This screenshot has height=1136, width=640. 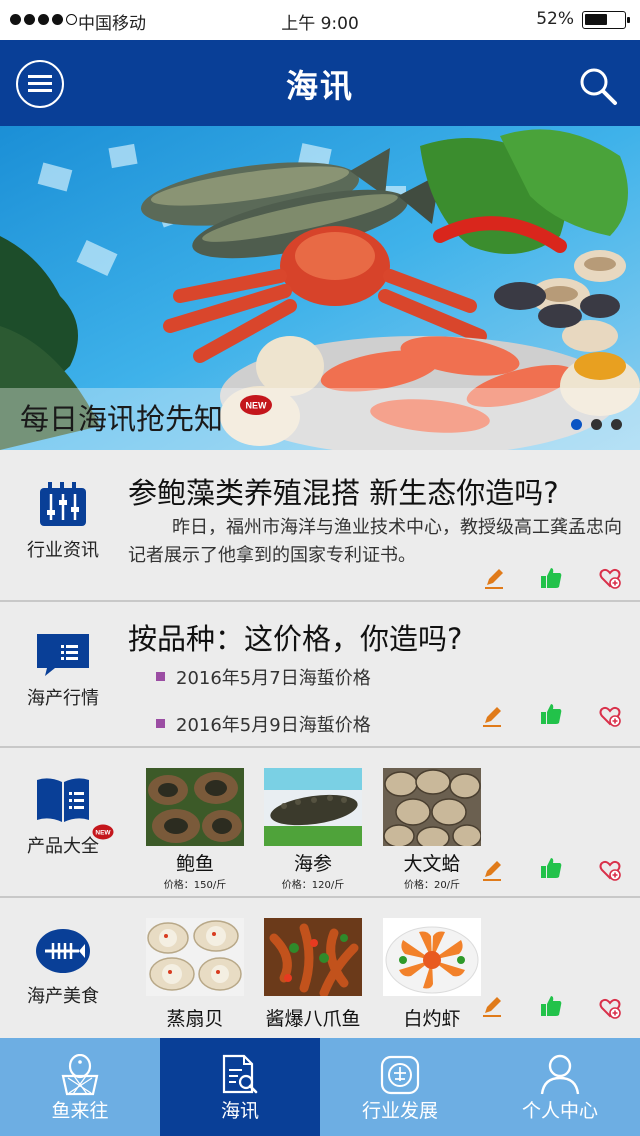 I want to click on product-price: 价格：120/斤, so click(x=313, y=885).